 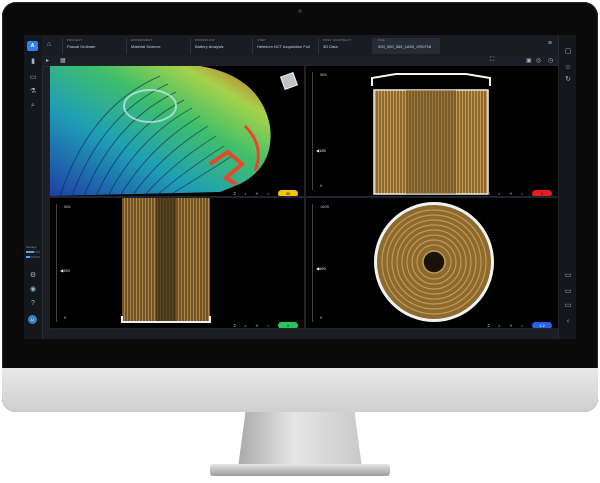 What do you see at coordinates (382, 40) in the screenshot?
I see `breadcrumb-key: FILE` at bounding box center [382, 40].